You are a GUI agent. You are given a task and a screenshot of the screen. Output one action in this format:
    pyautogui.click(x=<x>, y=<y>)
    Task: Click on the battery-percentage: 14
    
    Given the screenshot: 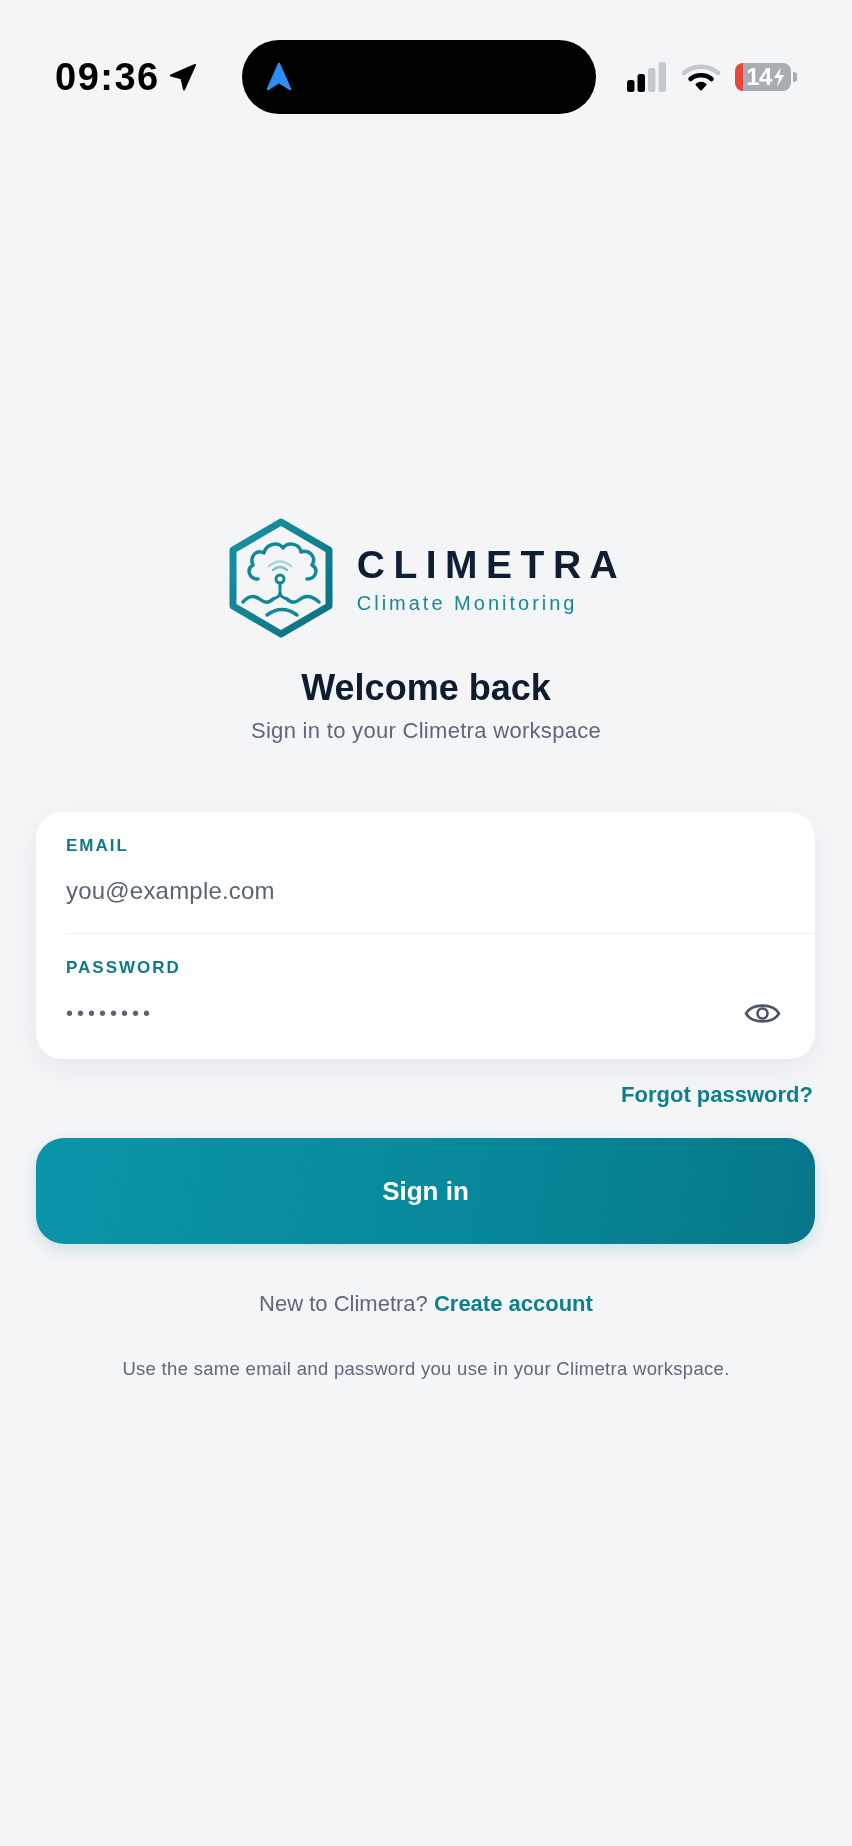 What is the action you would take?
    pyautogui.click(x=759, y=77)
    